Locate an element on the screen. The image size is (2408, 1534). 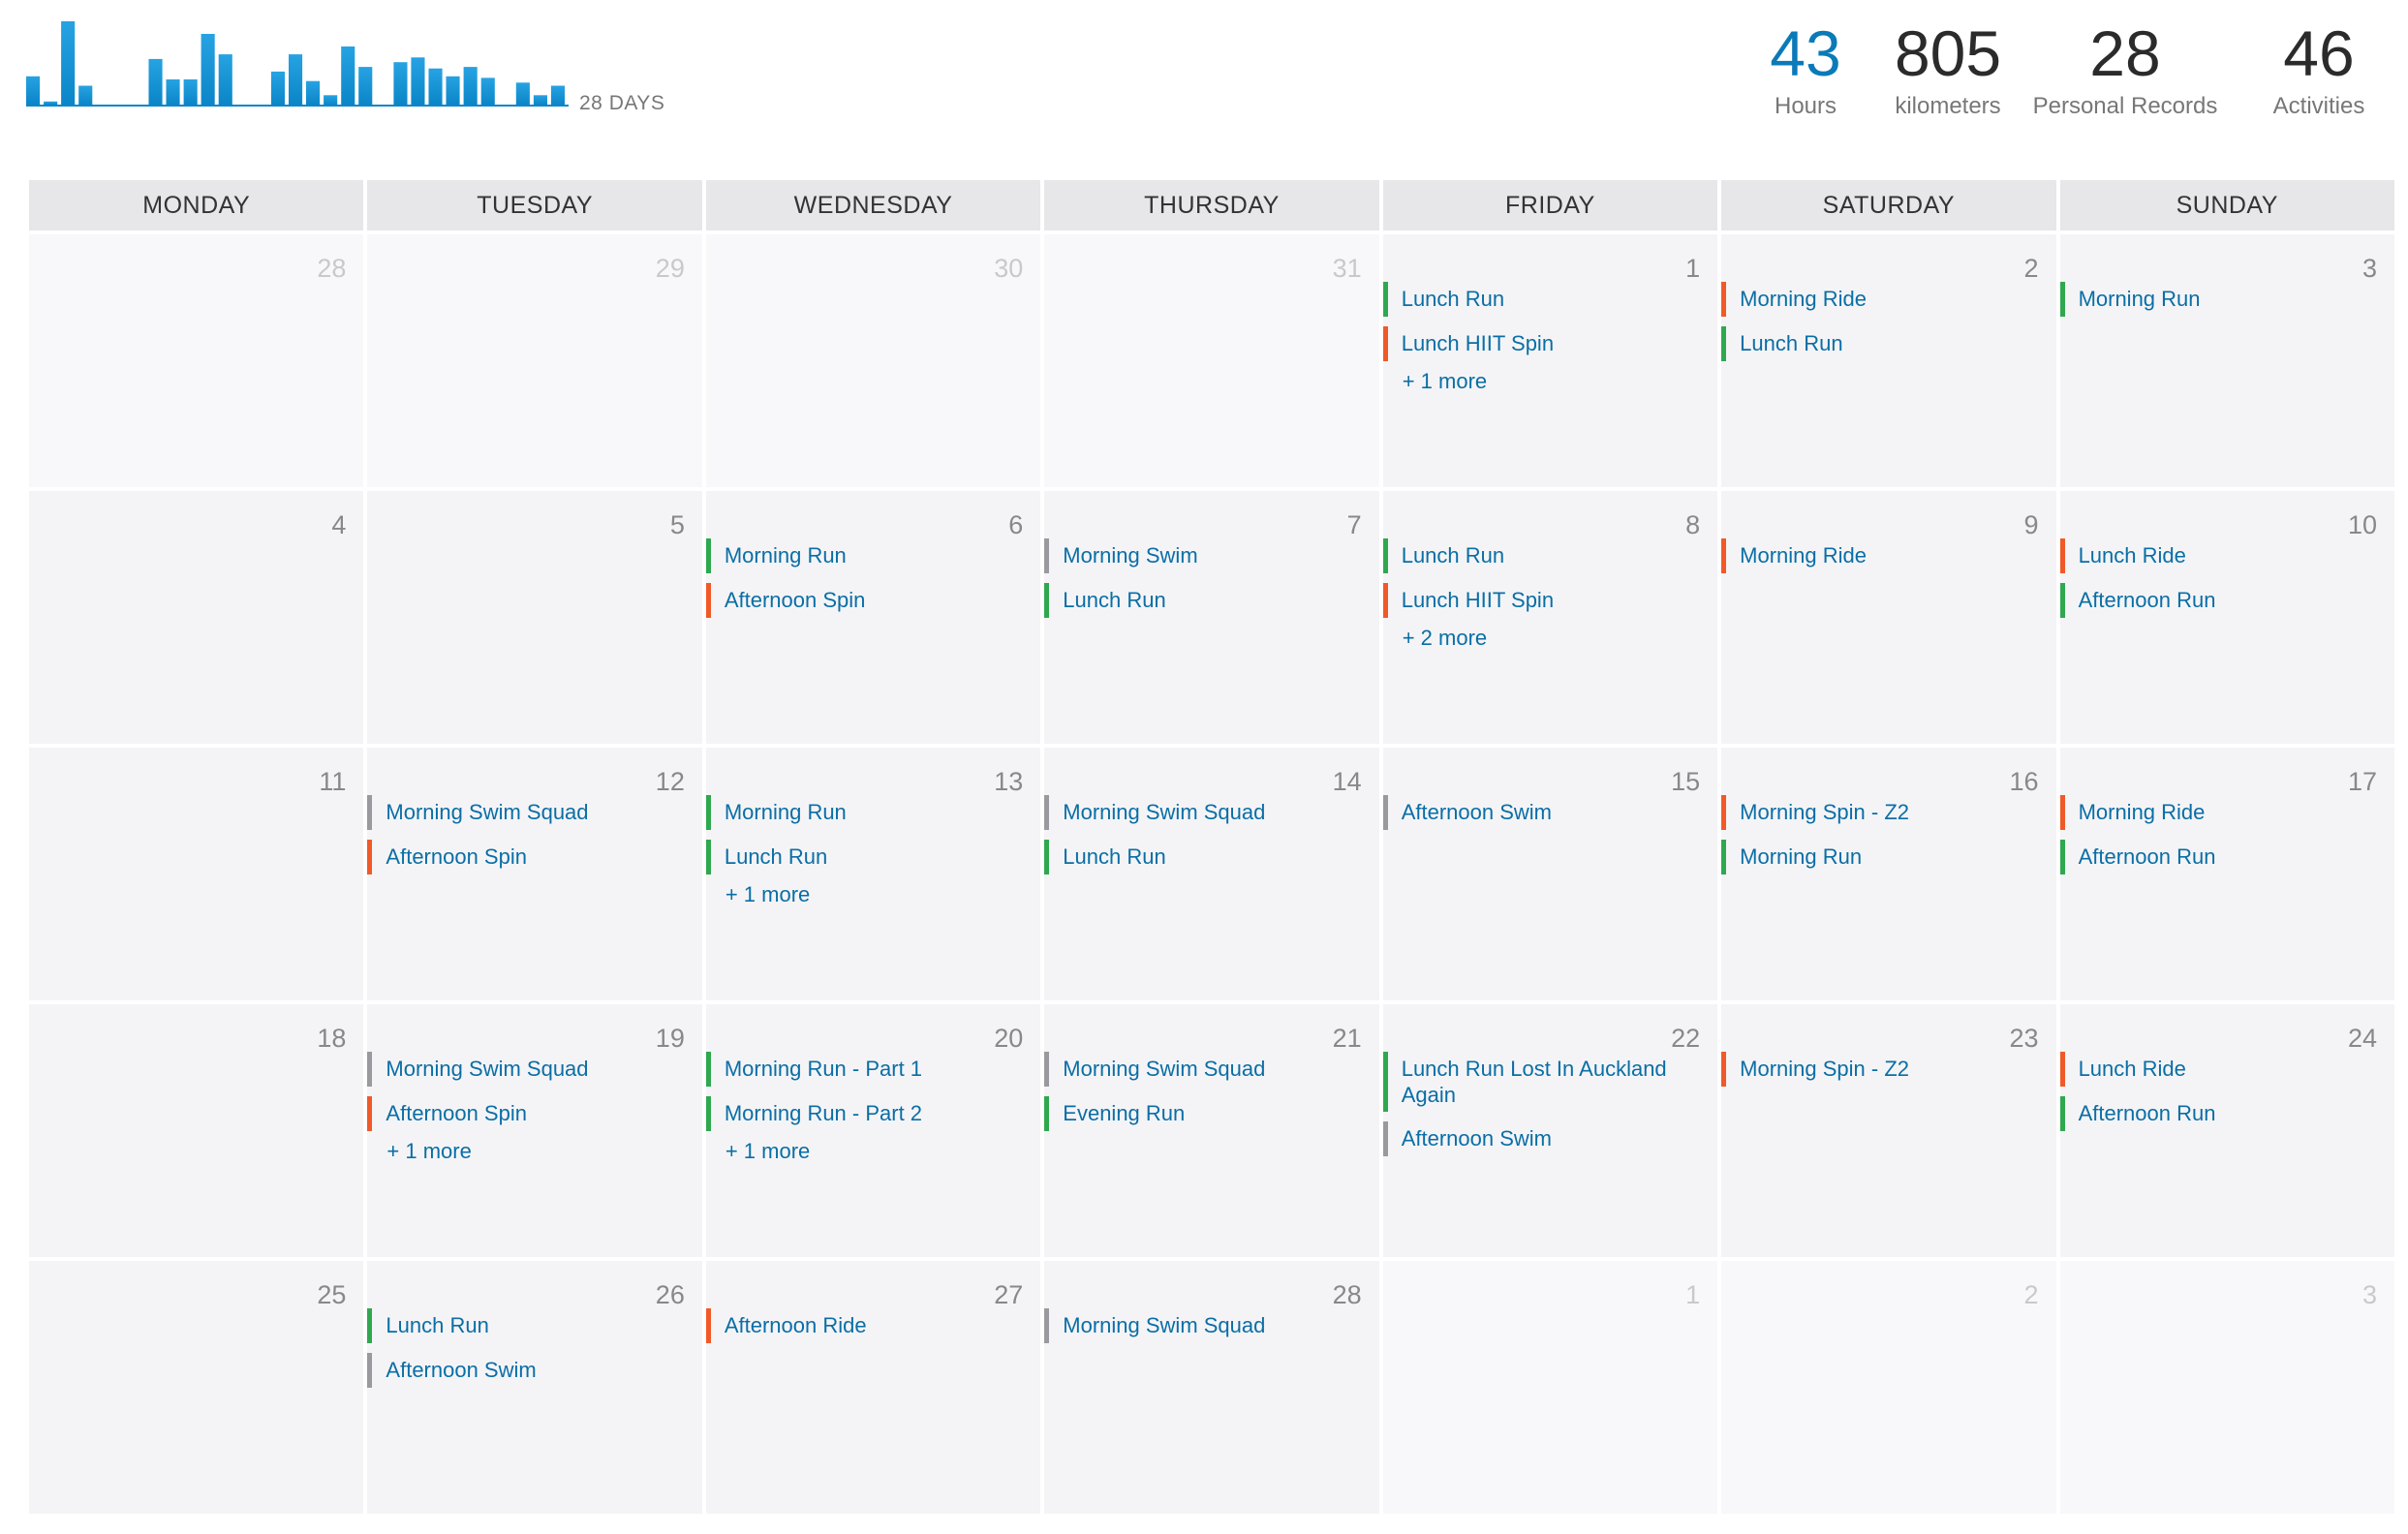
calendar-day-cell: 24 Lunch Ride Afternoon Run is located at coordinates (2226, 1131).